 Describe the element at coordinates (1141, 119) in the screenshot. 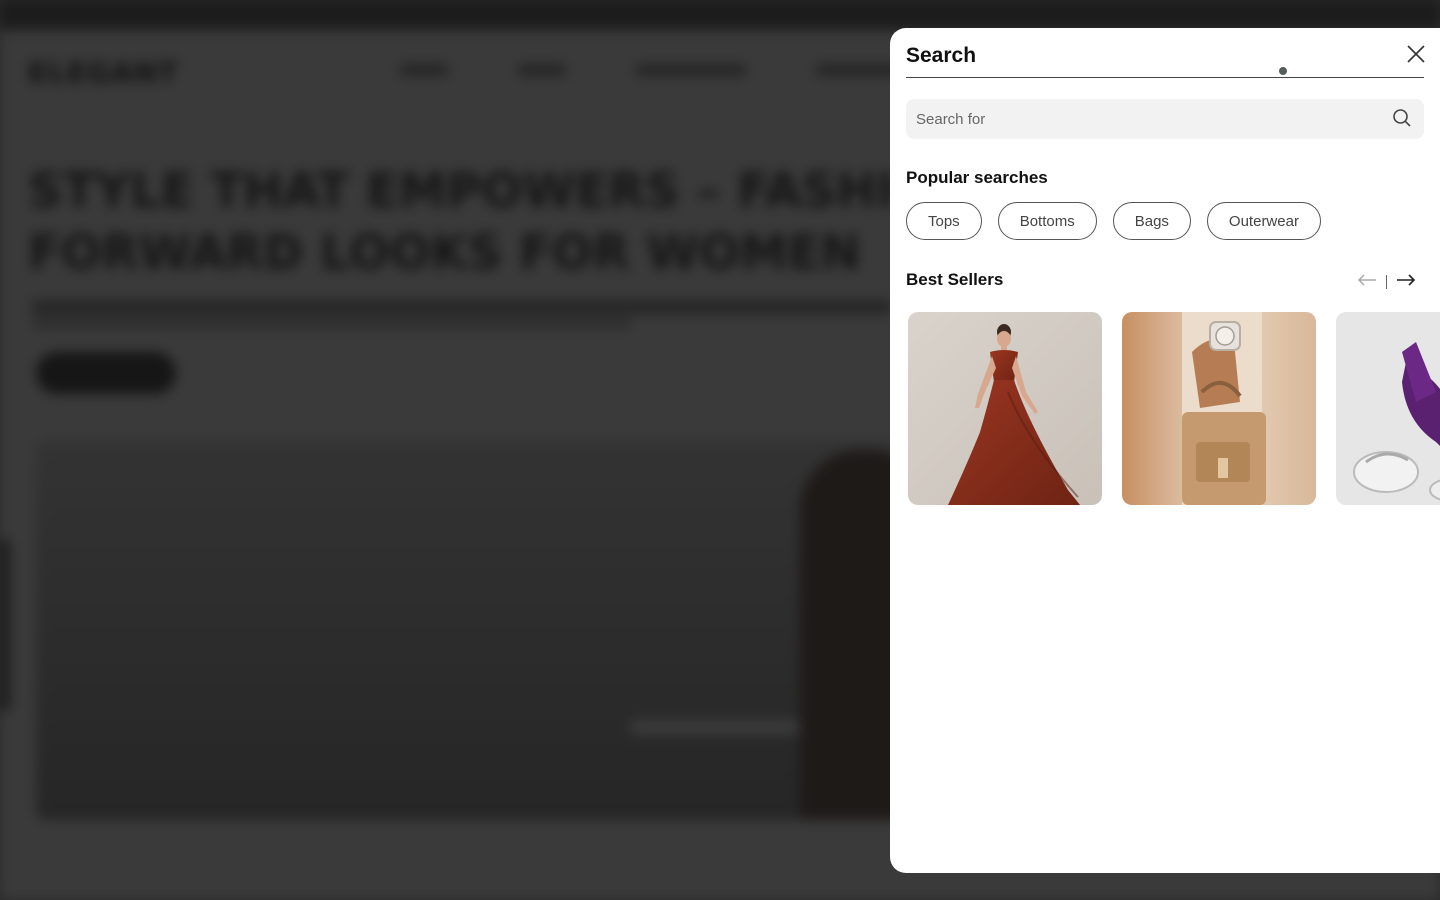

I see `search-input` at that location.